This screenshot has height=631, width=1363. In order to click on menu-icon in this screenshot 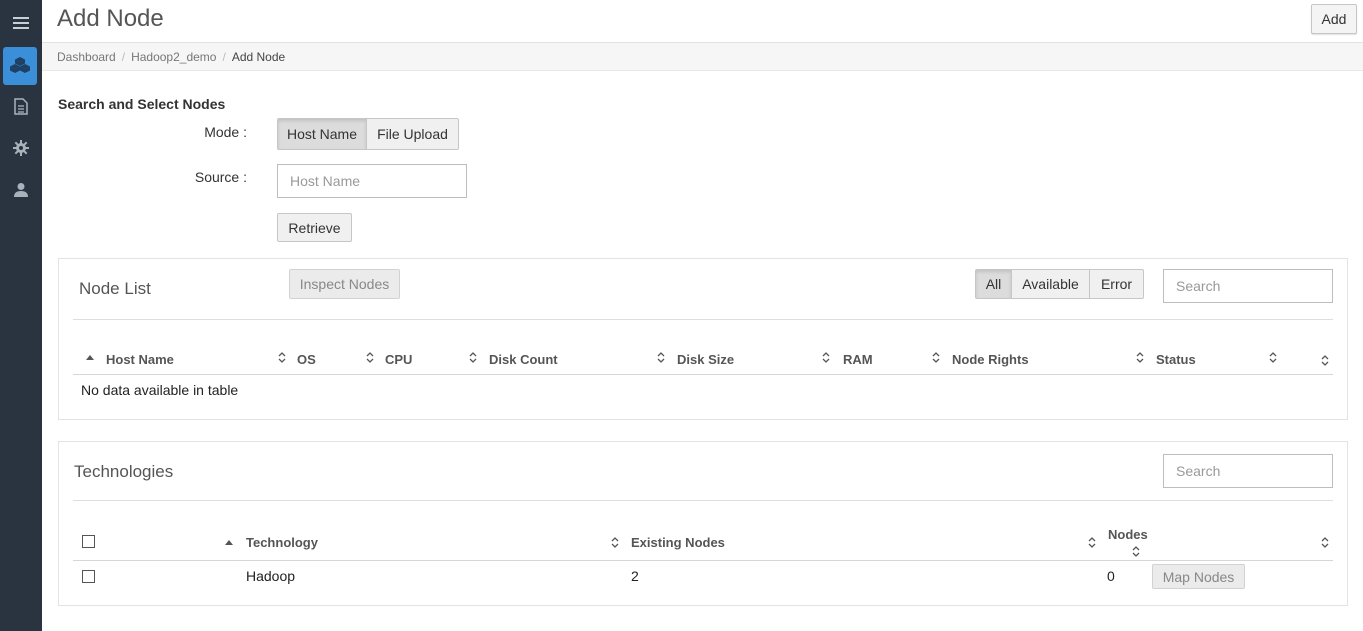, I will do `click(21, 24)`.